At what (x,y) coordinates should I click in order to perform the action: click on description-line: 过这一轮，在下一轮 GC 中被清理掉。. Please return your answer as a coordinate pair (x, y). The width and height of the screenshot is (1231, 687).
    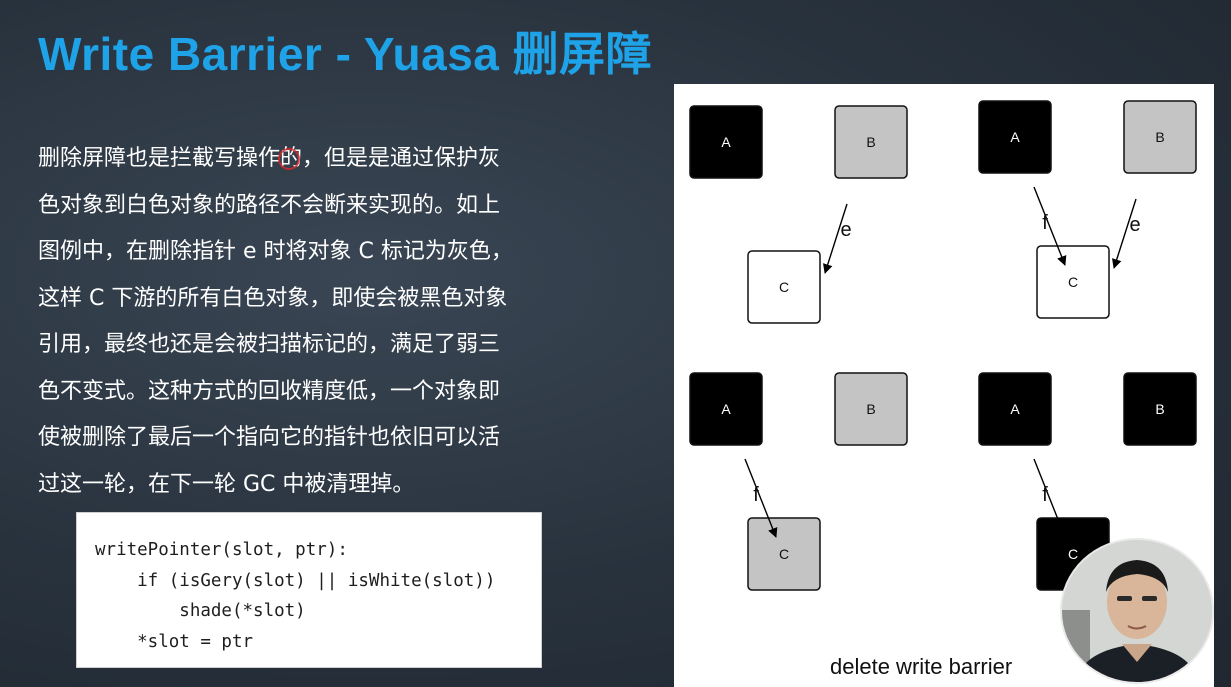
    Looking at the image, I should click on (226, 484).